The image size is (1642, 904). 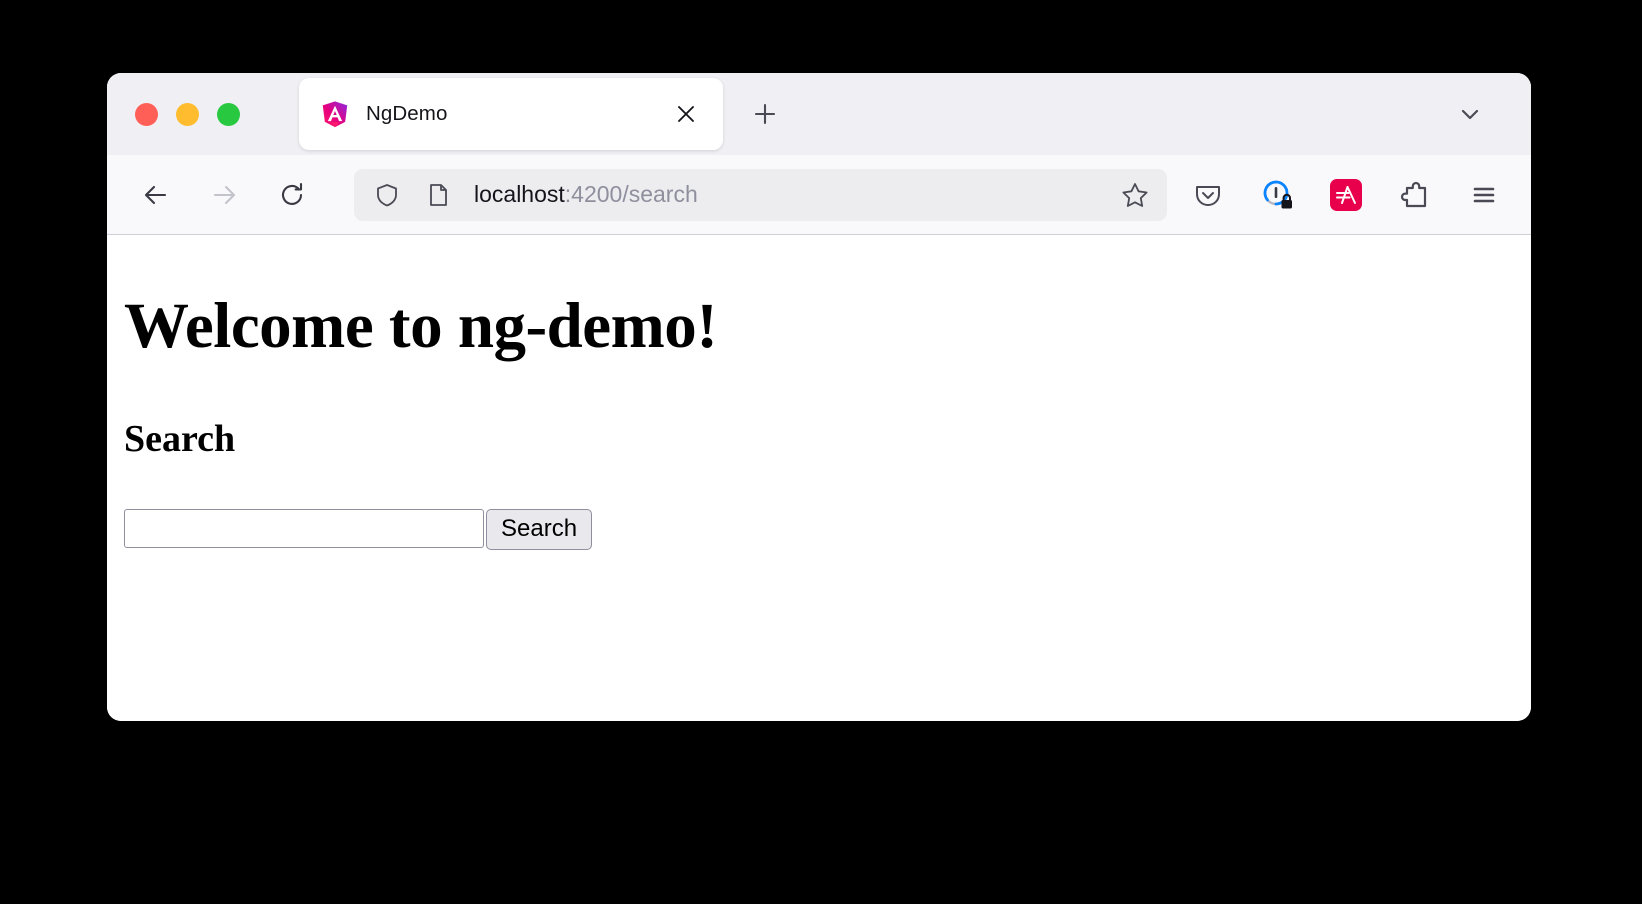 What do you see at coordinates (187, 114) in the screenshot?
I see `window-minimize-button` at bounding box center [187, 114].